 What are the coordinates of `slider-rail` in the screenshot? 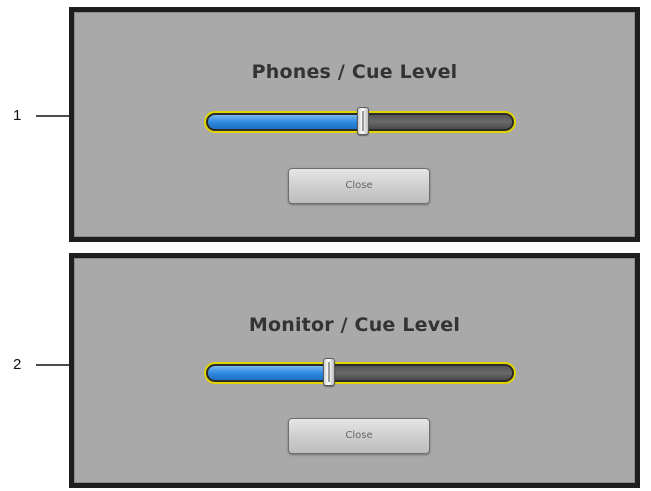 It's located at (360, 373).